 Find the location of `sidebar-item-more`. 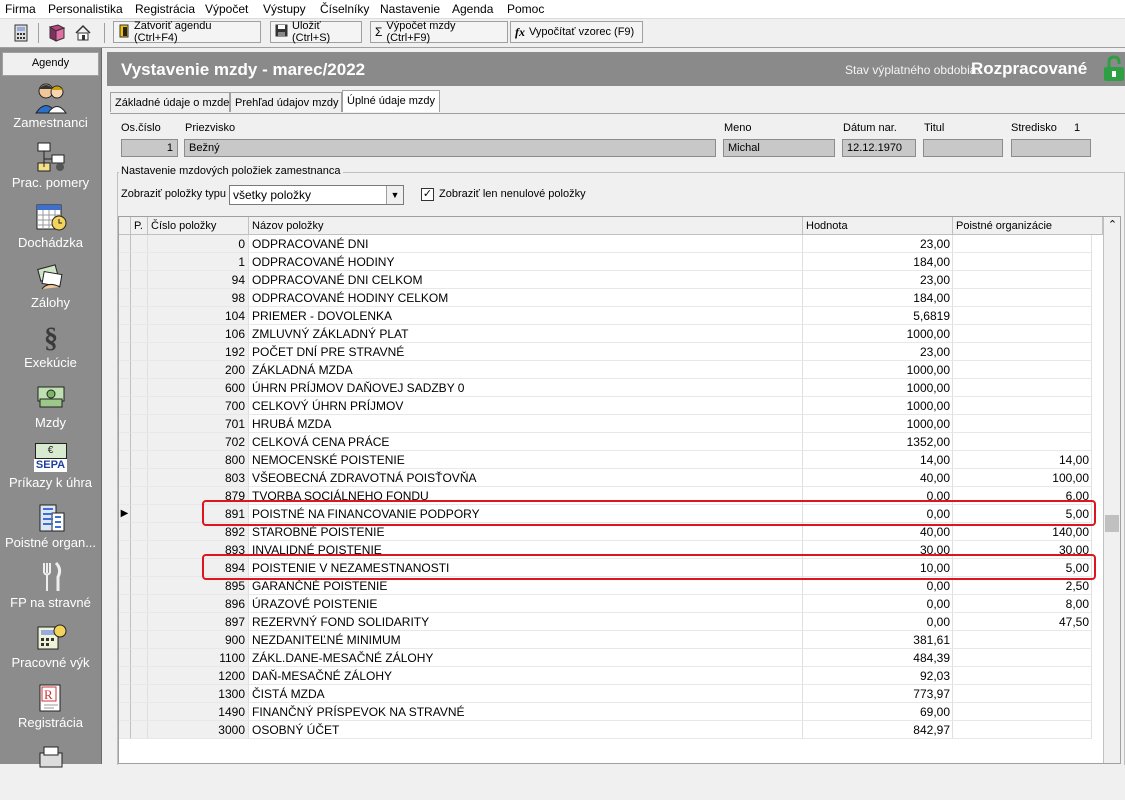

sidebar-item-more is located at coordinates (50, 770).